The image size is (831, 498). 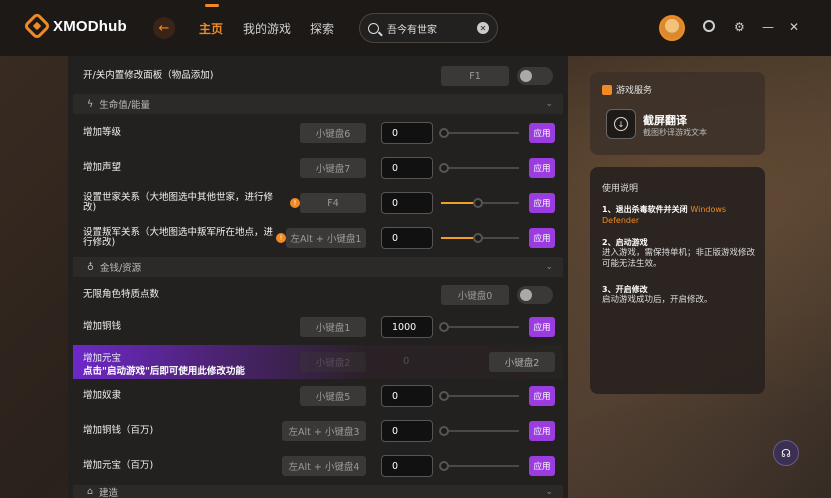 I want to click on hotkey: F1, so click(x=475, y=76).